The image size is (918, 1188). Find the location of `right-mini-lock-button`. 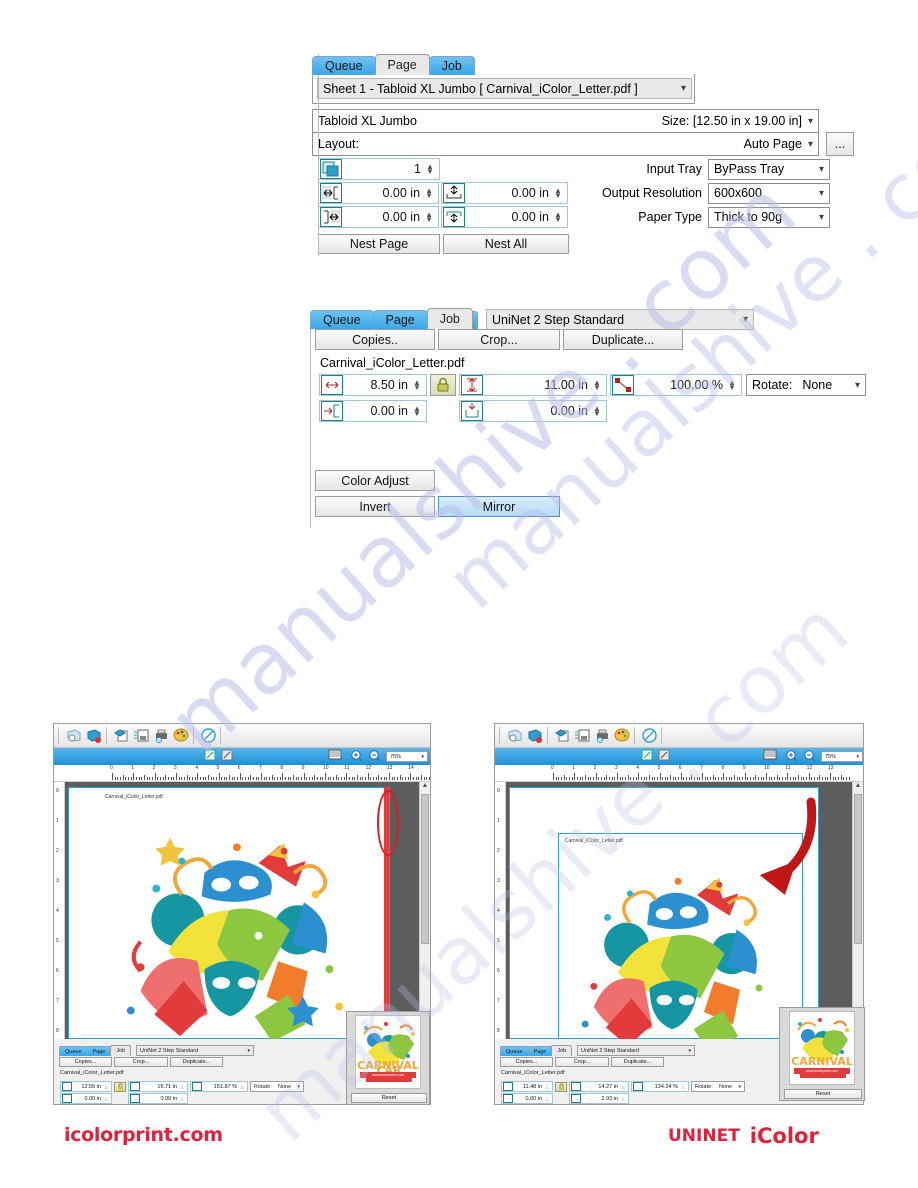

right-mini-lock-button is located at coordinates (561, 1086).